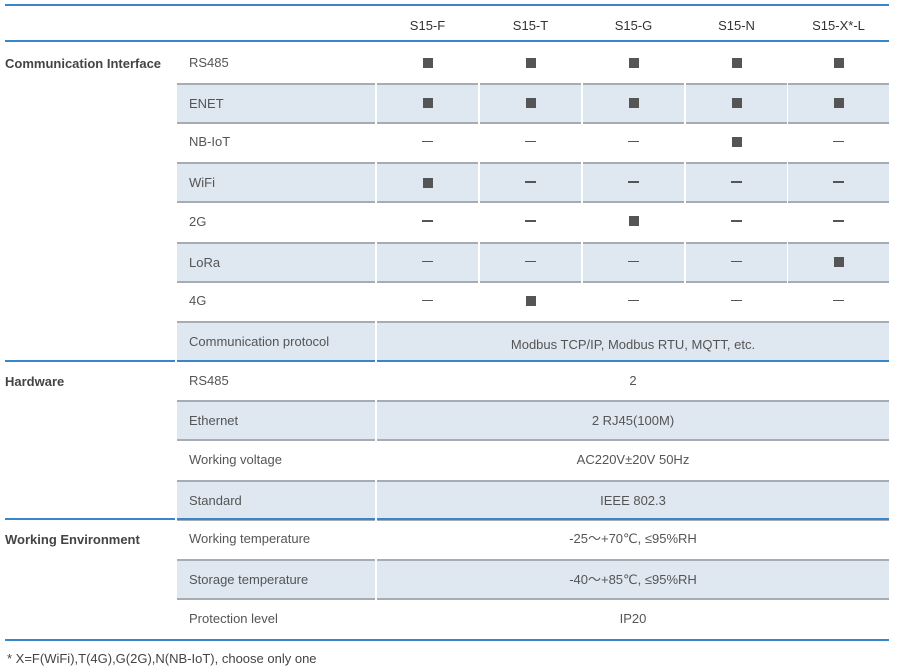  I want to click on table-row: LoRa, so click(450, 262).